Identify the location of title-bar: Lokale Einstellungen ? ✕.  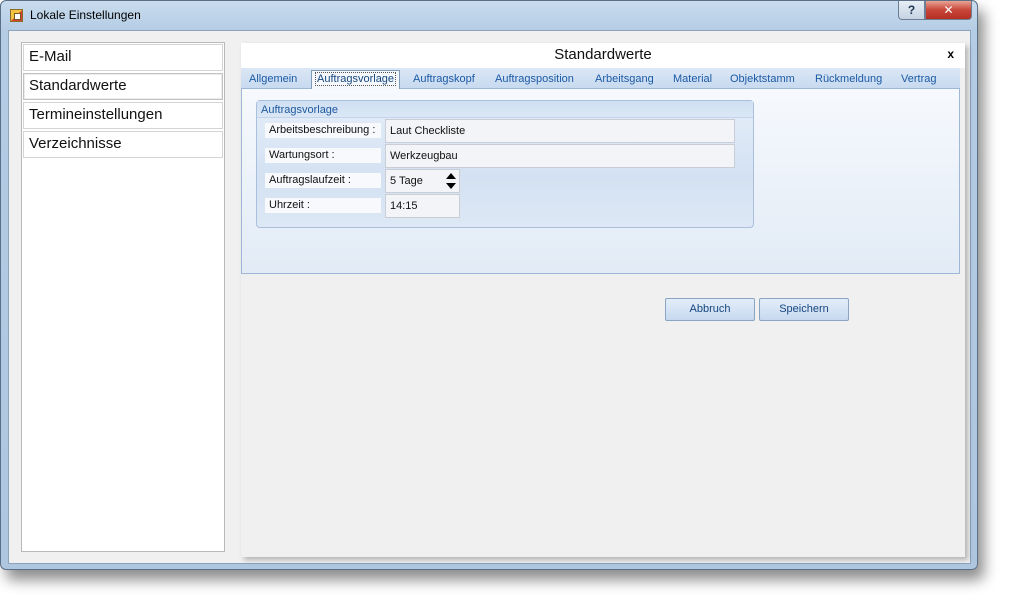
(489, 16).